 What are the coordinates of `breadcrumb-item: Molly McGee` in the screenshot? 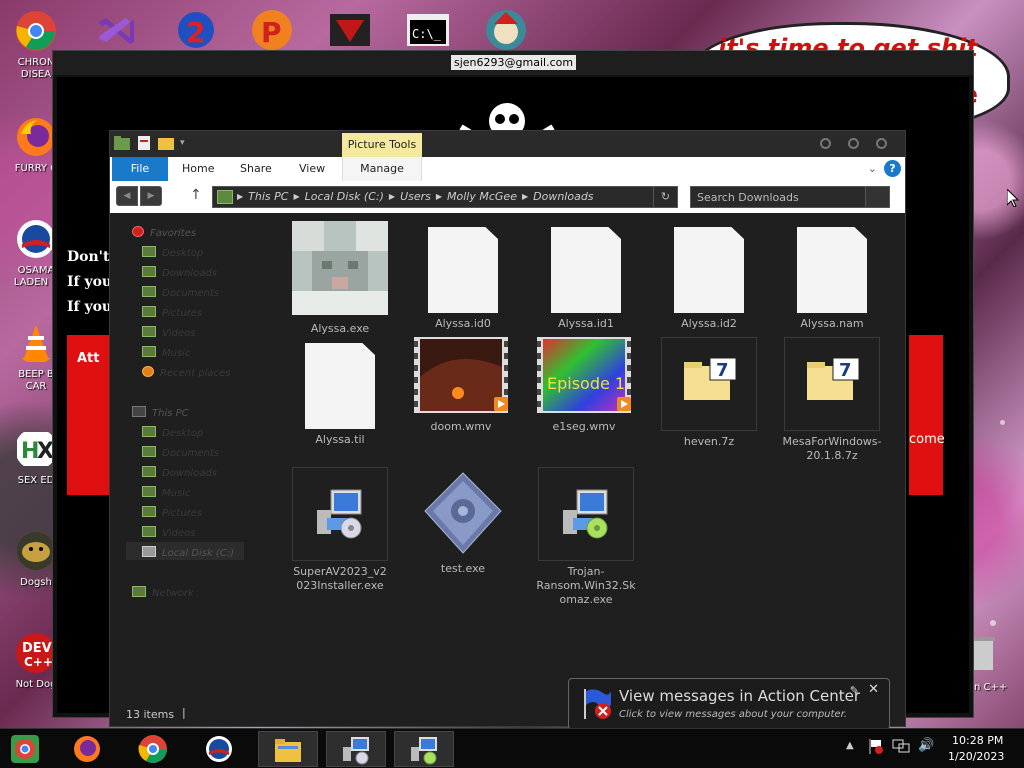 It's located at (482, 197).